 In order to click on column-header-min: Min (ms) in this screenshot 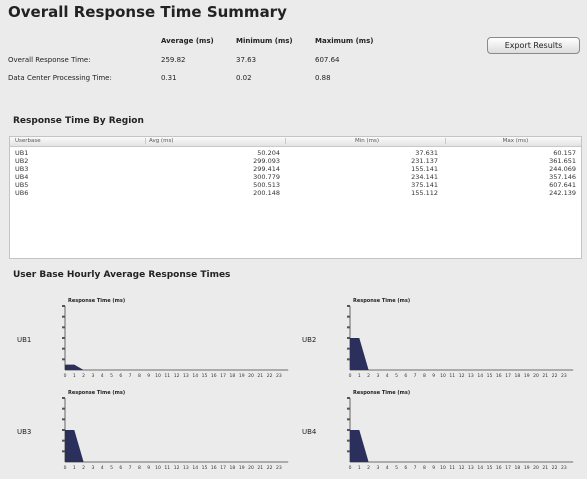, I will do `click(365, 141)`.